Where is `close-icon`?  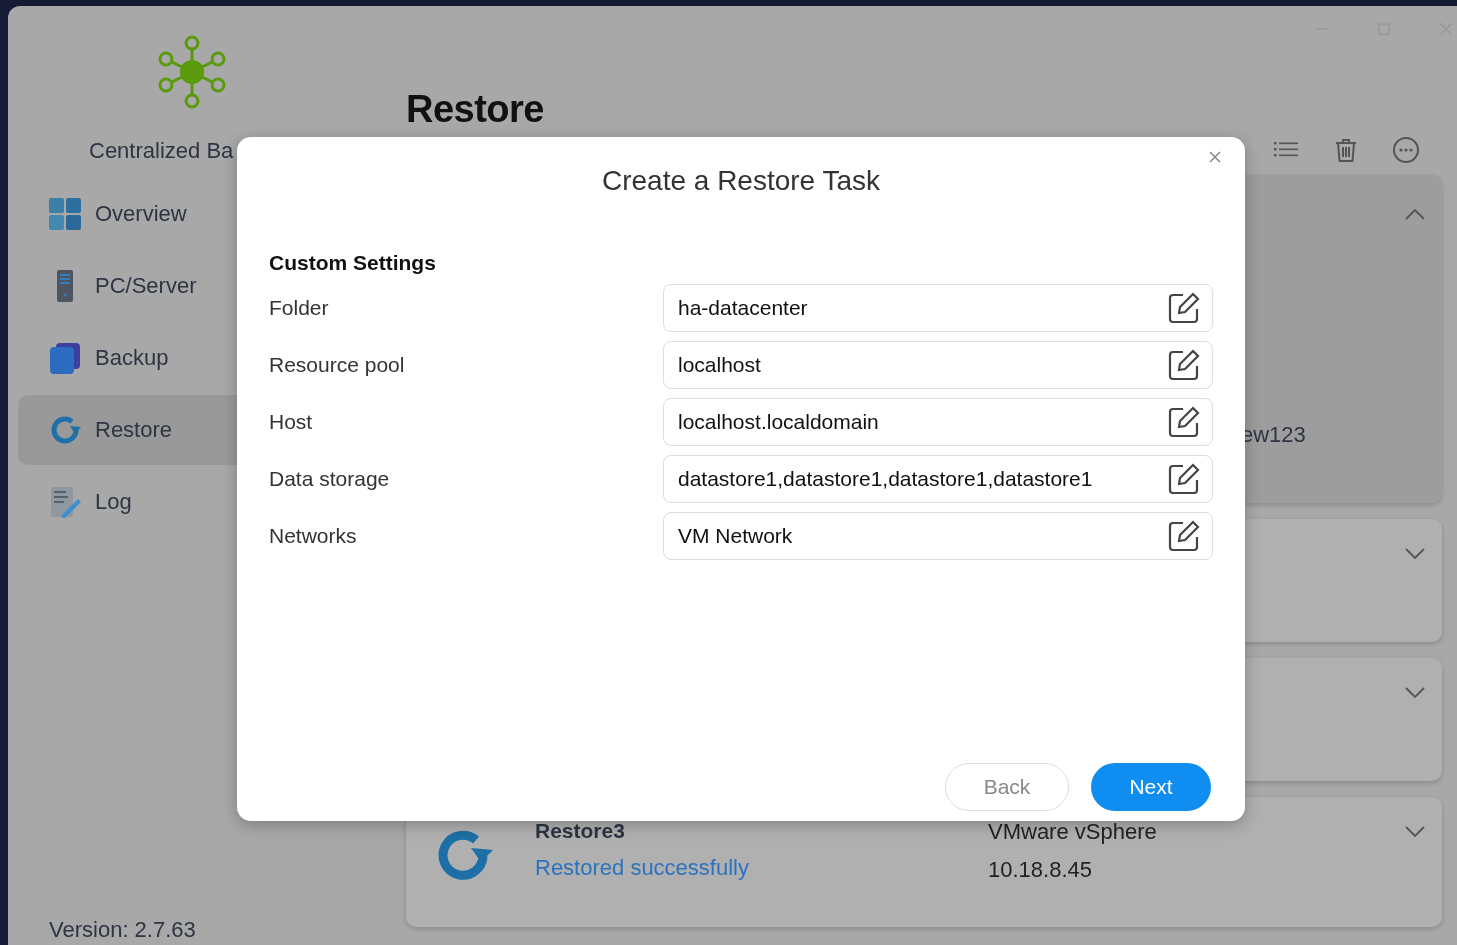
close-icon is located at coordinates (1215, 157).